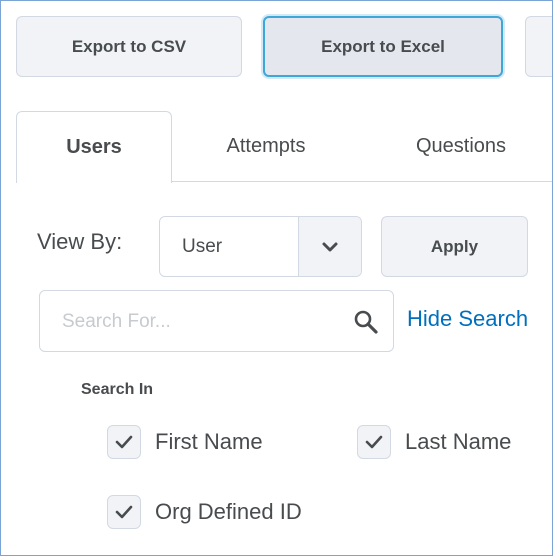 This screenshot has width=553, height=556. What do you see at coordinates (117, 389) in the screenshot?
I see `search-in-label: Search In` at bounding box center [117, 389].